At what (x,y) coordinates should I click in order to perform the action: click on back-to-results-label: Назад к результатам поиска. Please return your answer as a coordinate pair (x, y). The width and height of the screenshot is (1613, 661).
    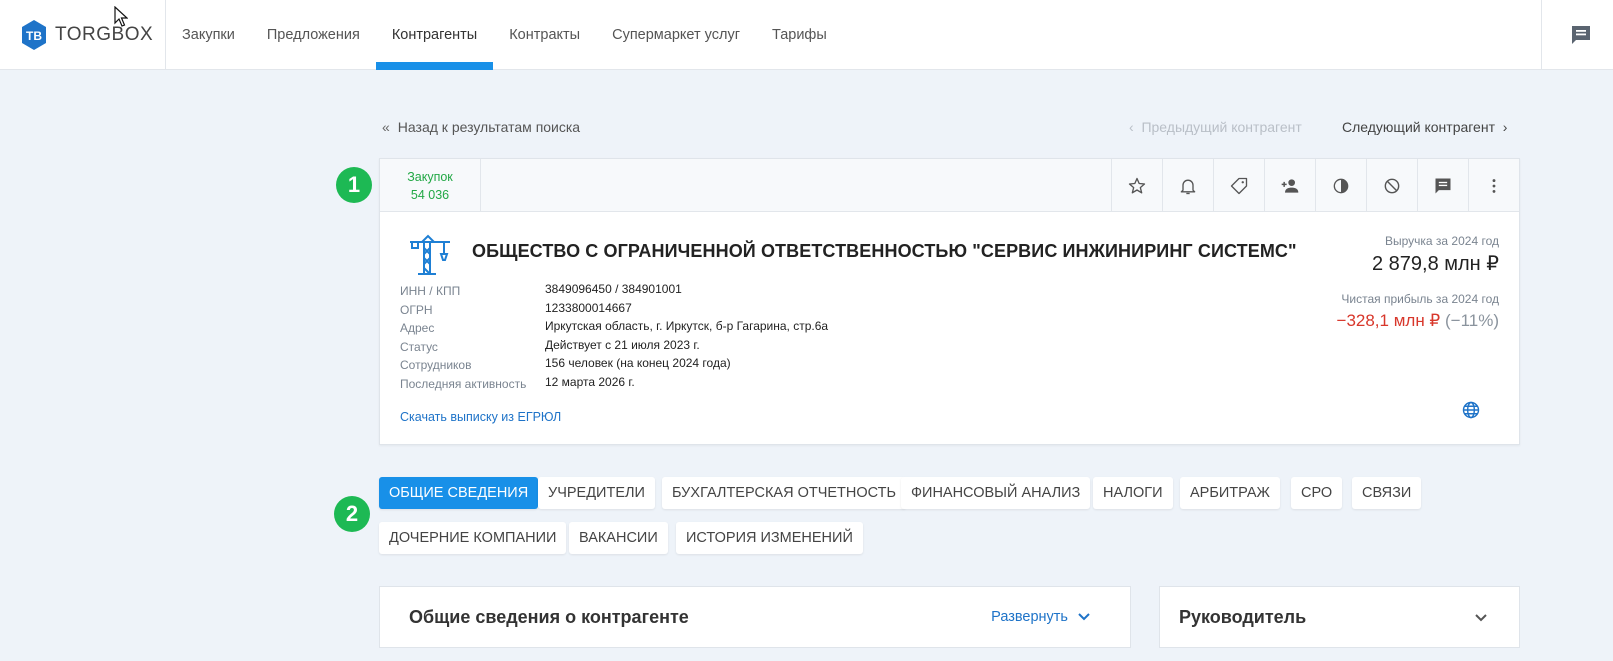
    Looking at the image, I should click on (489, 127).